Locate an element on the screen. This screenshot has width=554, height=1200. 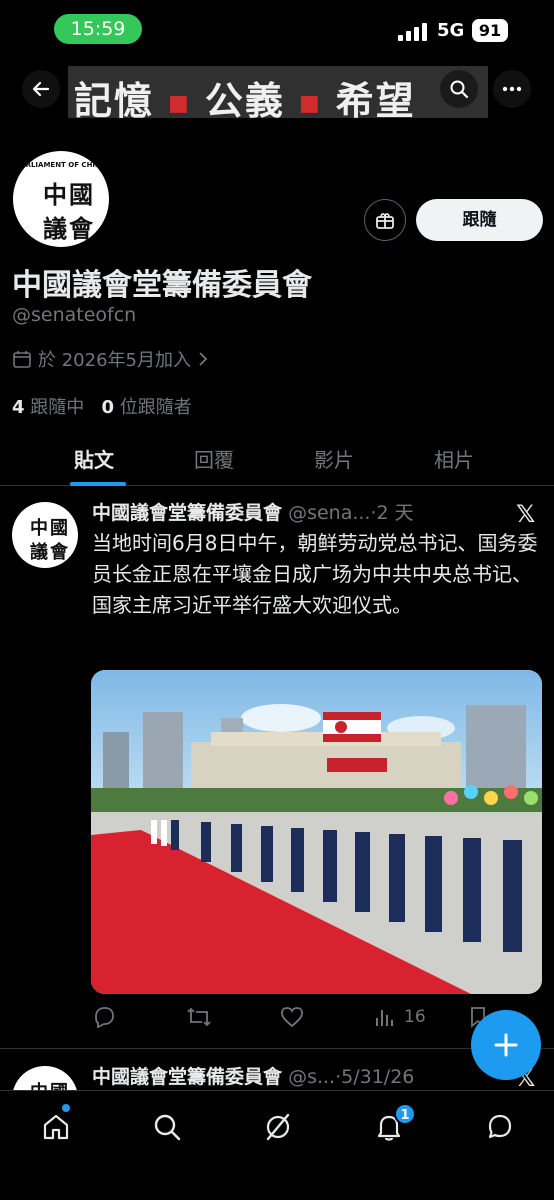
back-button is located at coordinates (41, 89).